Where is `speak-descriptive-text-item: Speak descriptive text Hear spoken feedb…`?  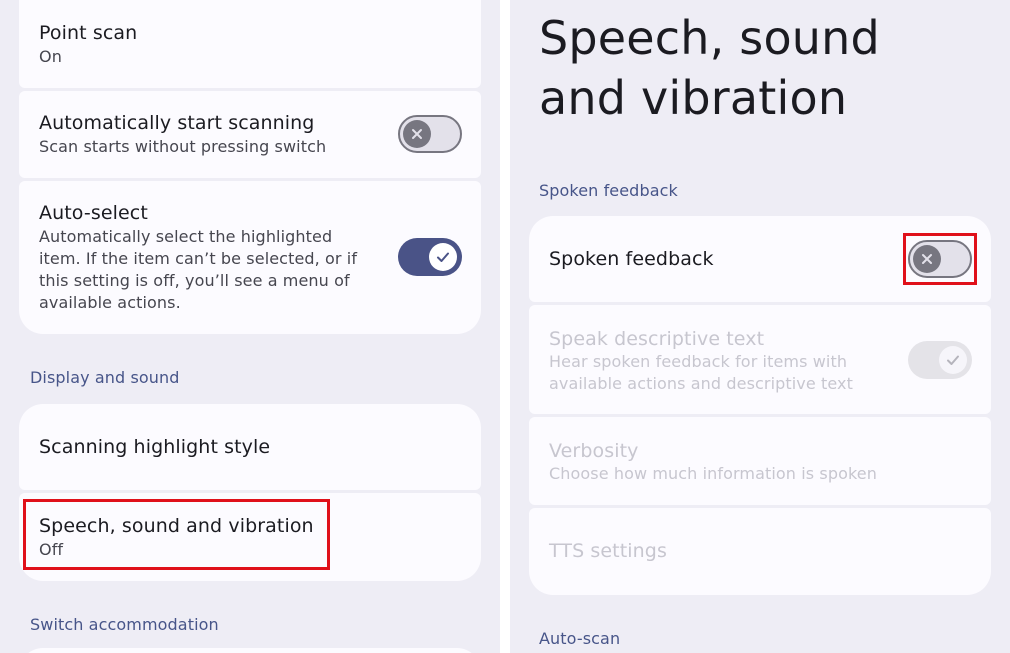 speak-descriptive-text-item: Speak descriptive text Hear spoken feedb… is located at coordinates (760, 359).